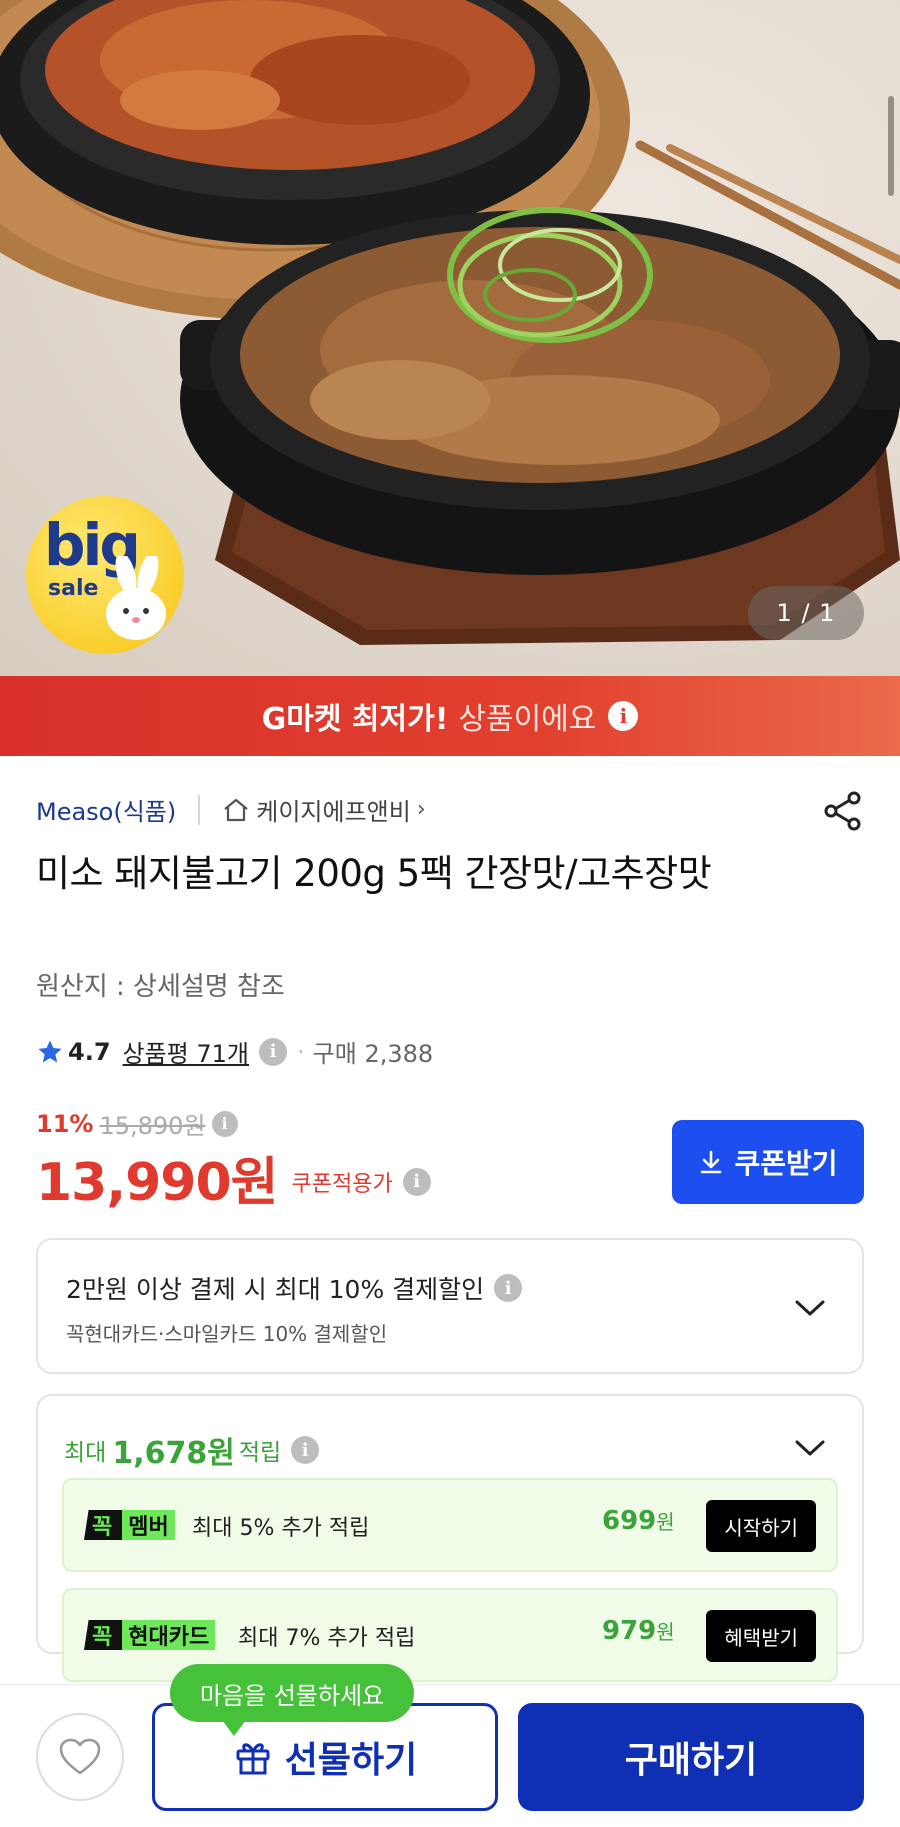 This screenshot has height=1827, width=900. What do you see at coordinates (236, 809) in the screenshot?
I see `home-icon` at bounding box center [236, 809].